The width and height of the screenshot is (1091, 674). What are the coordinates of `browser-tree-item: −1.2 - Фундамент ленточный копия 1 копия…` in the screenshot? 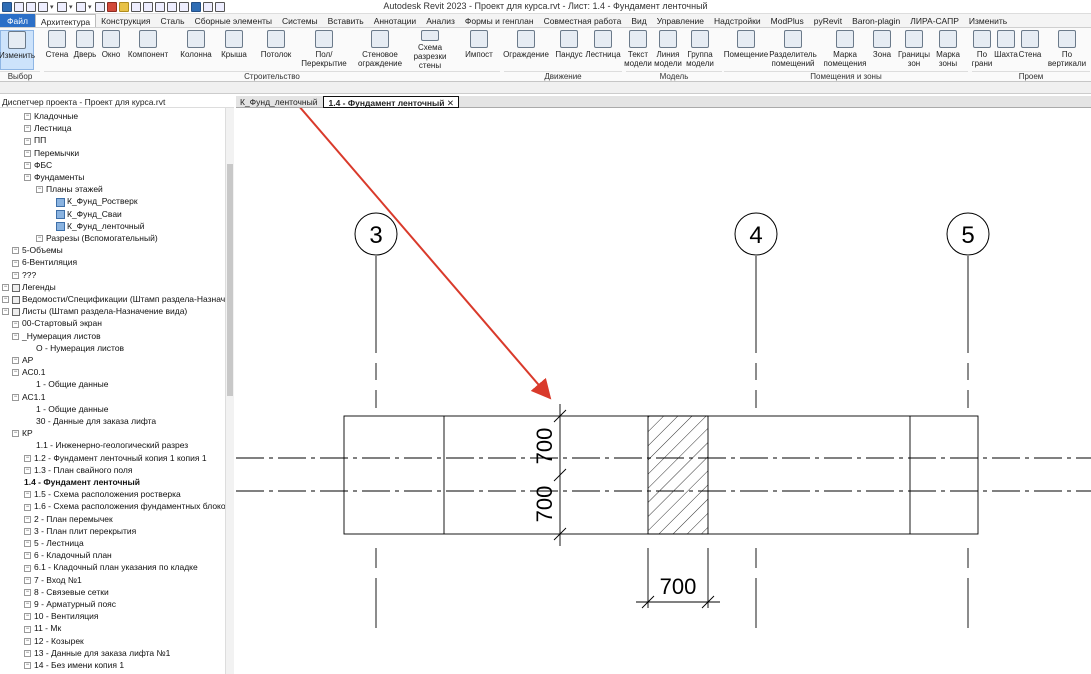 It's located at (115, 458).